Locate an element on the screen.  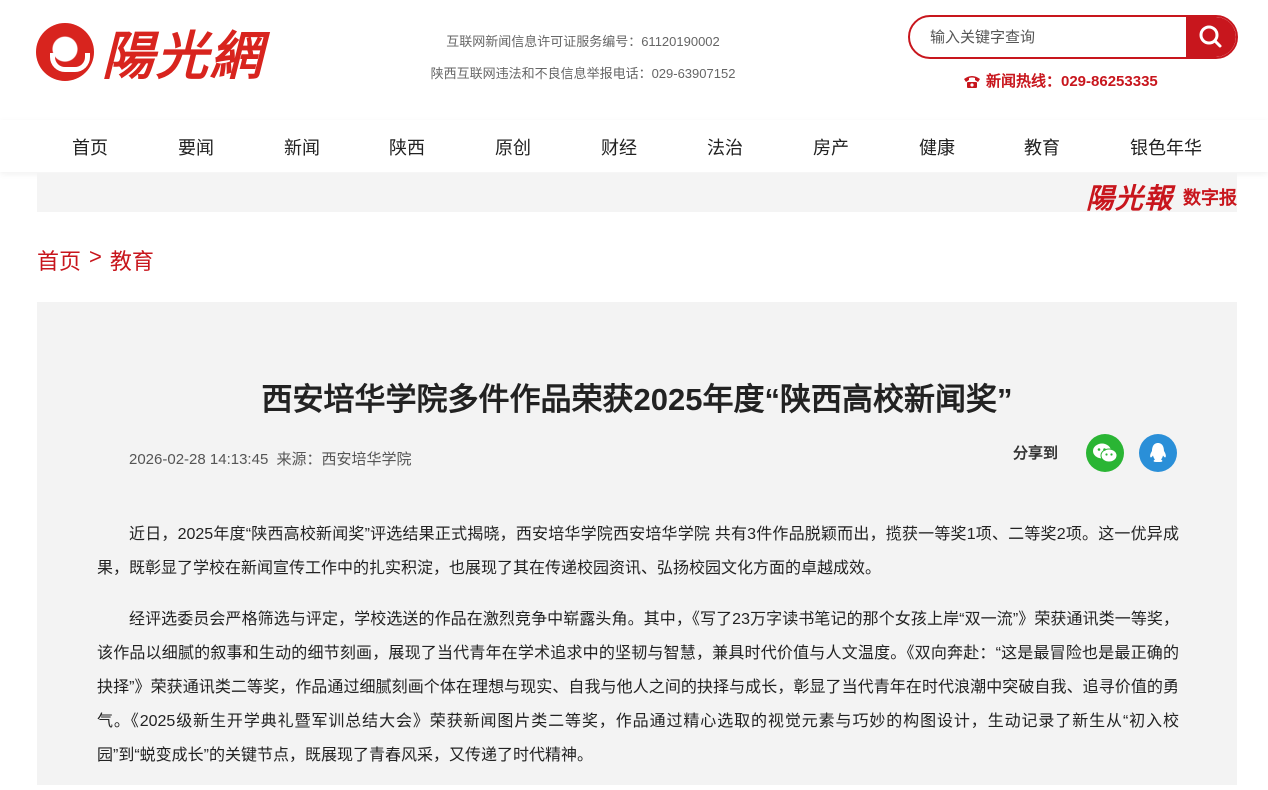
search-button is located at coordinates (1211, 37).